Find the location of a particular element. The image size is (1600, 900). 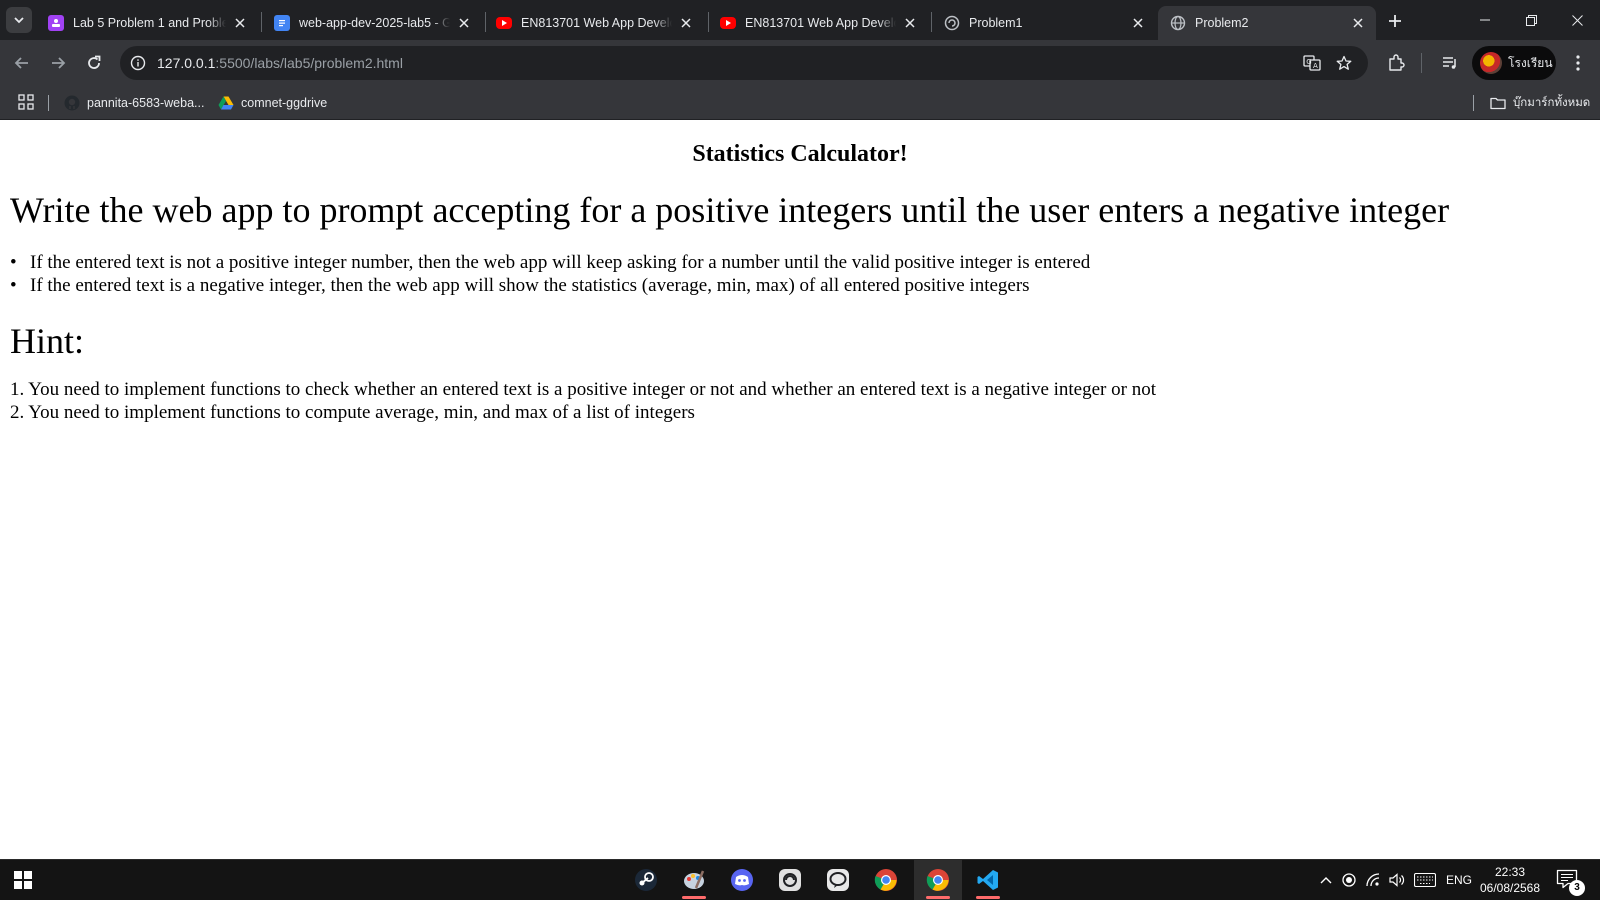

keyboard-icon is located at coordinates (1425, 880).